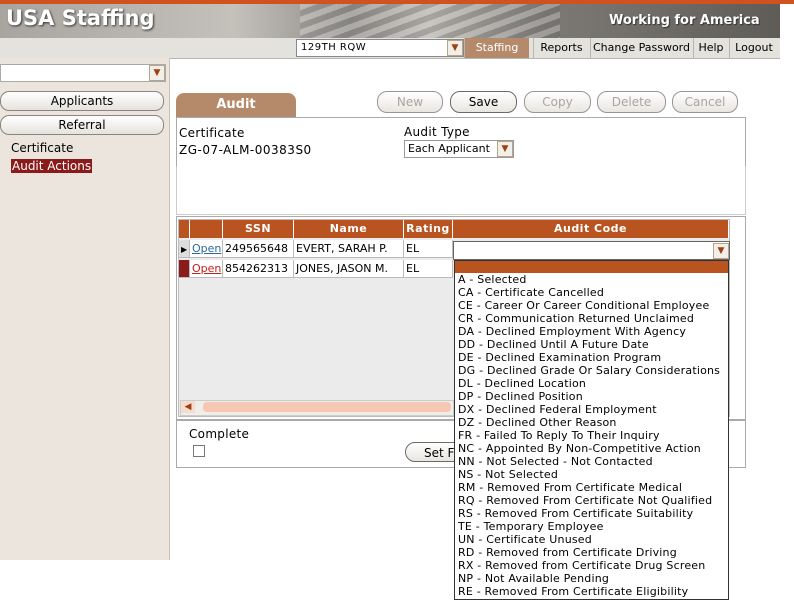 This screenshot has height=608, width=794. What do you see at coordinates (461, 190) in the screenshot?
I see `blank-panel` at bounding box center [461, 190].